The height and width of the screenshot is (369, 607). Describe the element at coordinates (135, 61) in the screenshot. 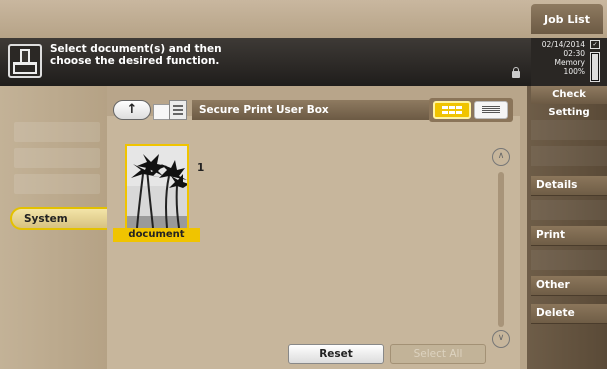

I see `message-line-2: choose the desired function.` at that location.